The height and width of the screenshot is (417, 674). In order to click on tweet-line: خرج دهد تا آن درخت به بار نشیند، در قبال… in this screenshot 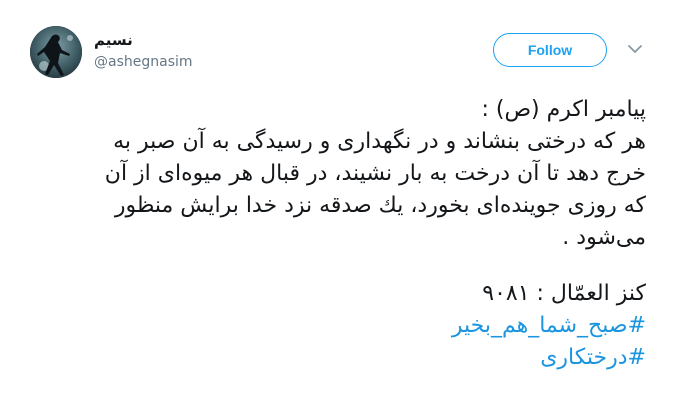, I will do `click(375, 173)`.